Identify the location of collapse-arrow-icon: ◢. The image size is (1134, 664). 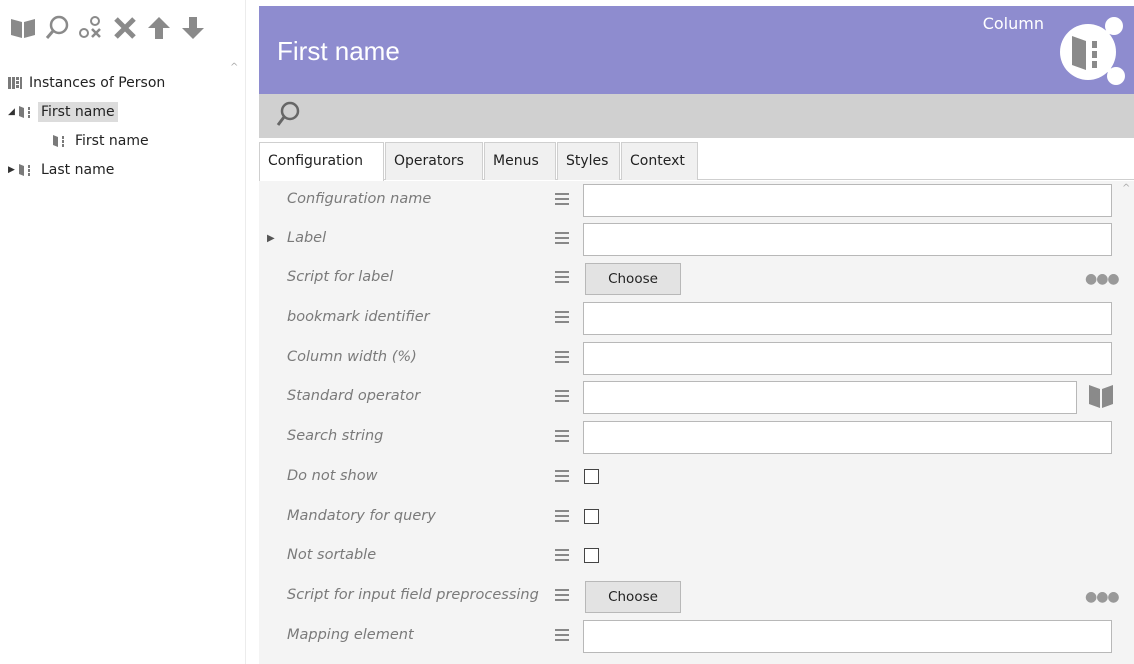
(13, 112).